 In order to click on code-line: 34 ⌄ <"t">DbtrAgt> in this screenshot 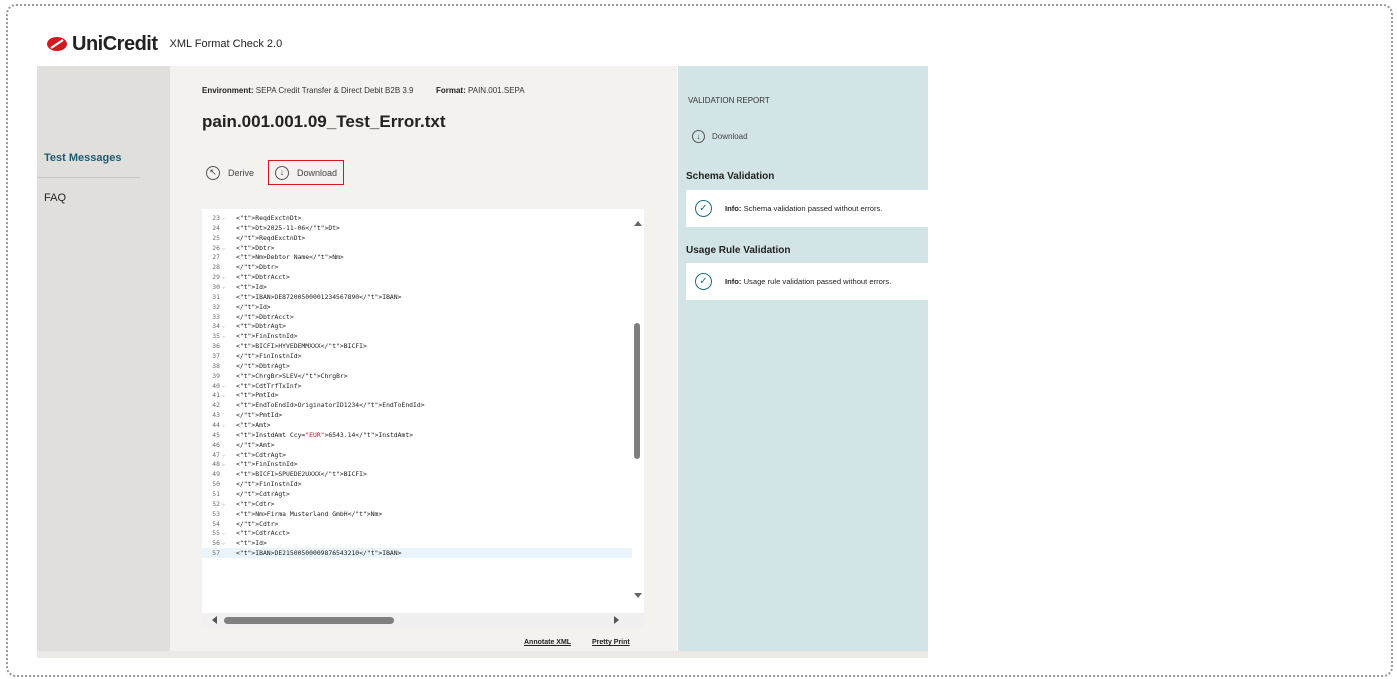, I will do `click(417, 326)`.